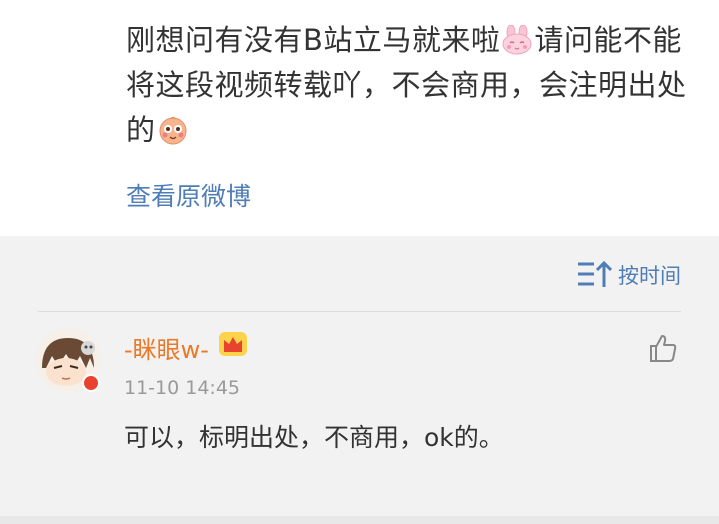  I want to click on comment-username: -眯眼w-, so click(166, 347).